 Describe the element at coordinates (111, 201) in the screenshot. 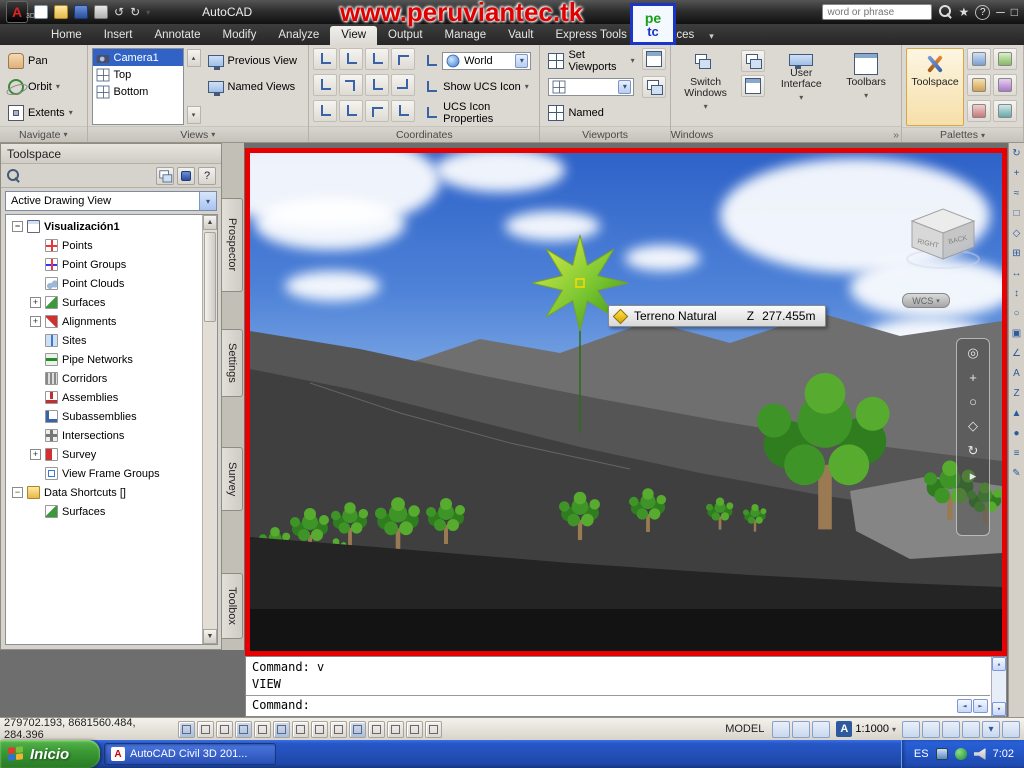

I see `view-selector-combo: Active Drawing View ▾` at that location.